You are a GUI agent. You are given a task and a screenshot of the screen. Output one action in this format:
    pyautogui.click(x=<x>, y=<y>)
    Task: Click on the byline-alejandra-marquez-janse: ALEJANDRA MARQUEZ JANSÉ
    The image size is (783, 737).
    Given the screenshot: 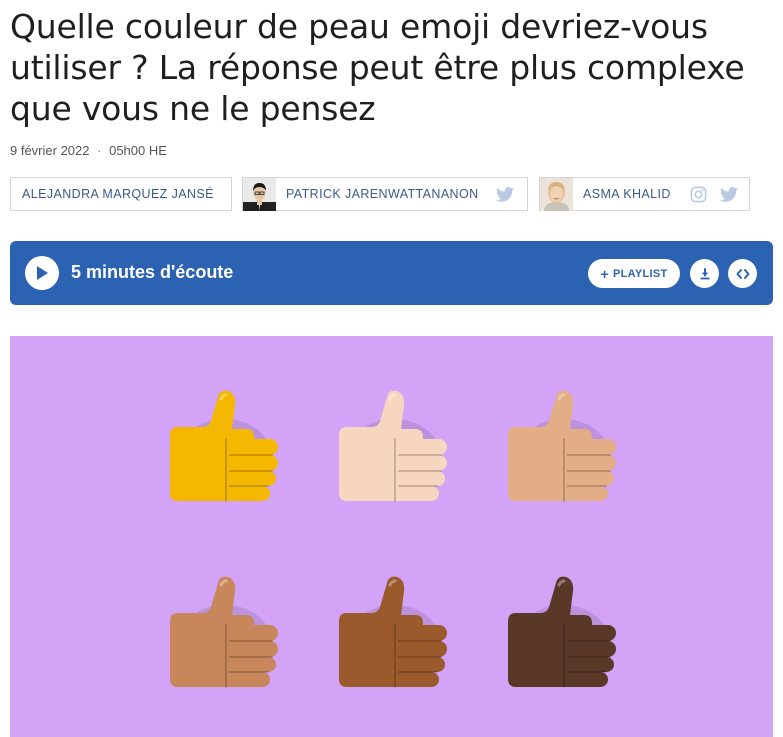 What is the action you would take?
    pyautogui.click(x=121, y=194)
    